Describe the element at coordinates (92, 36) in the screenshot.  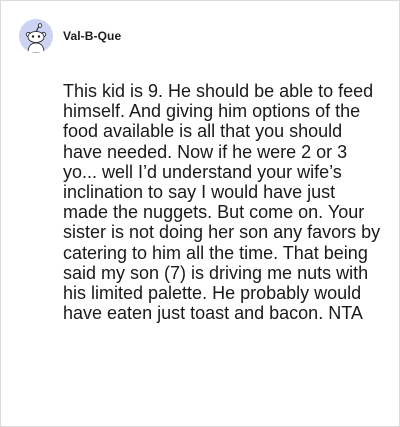
I see `username: Val-B-Que` at that location.